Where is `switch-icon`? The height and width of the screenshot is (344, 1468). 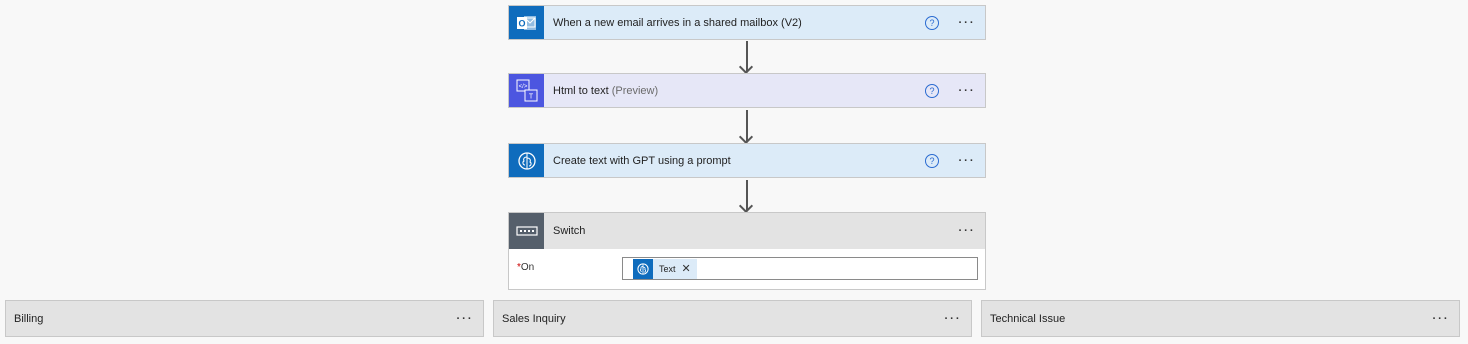
switch-icon is located at coordinates (526, 231).